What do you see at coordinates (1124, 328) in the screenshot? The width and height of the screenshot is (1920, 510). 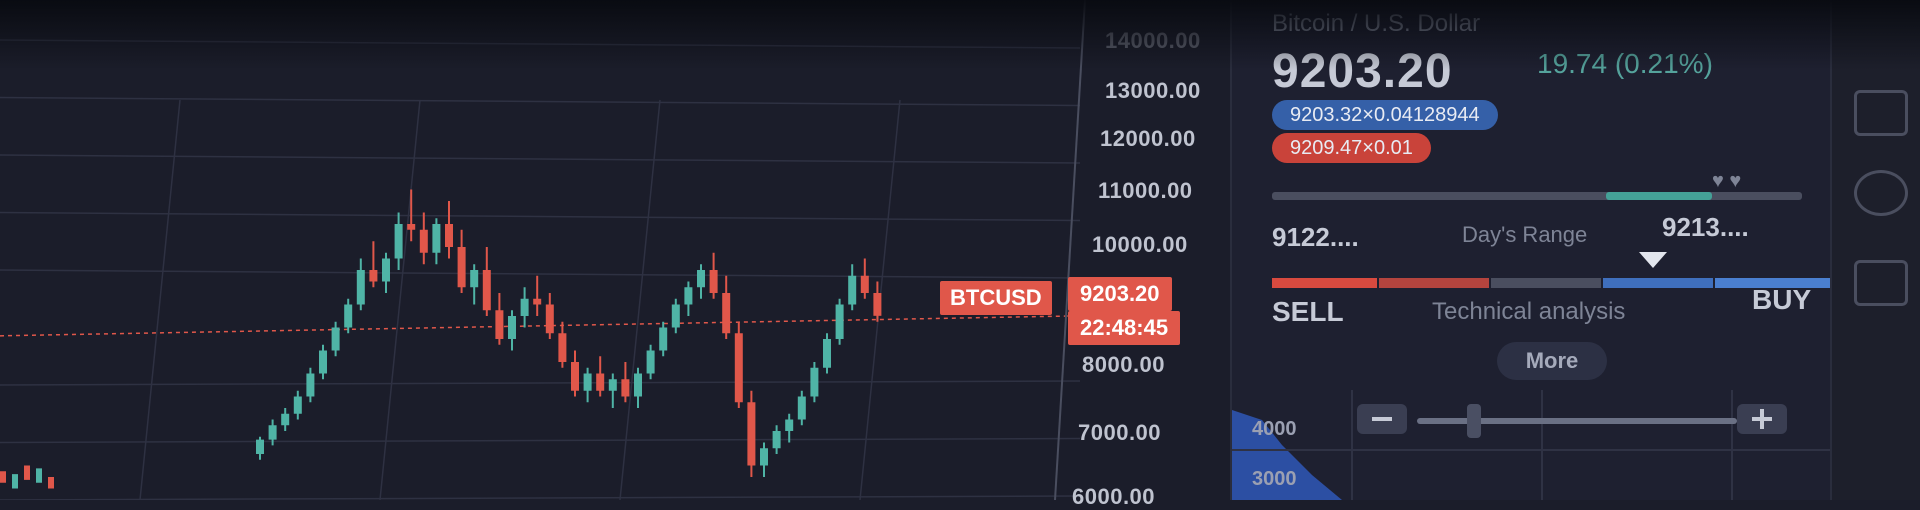 I see `countdown-tag: 22:48:45` at bounding box center [1124, 328].